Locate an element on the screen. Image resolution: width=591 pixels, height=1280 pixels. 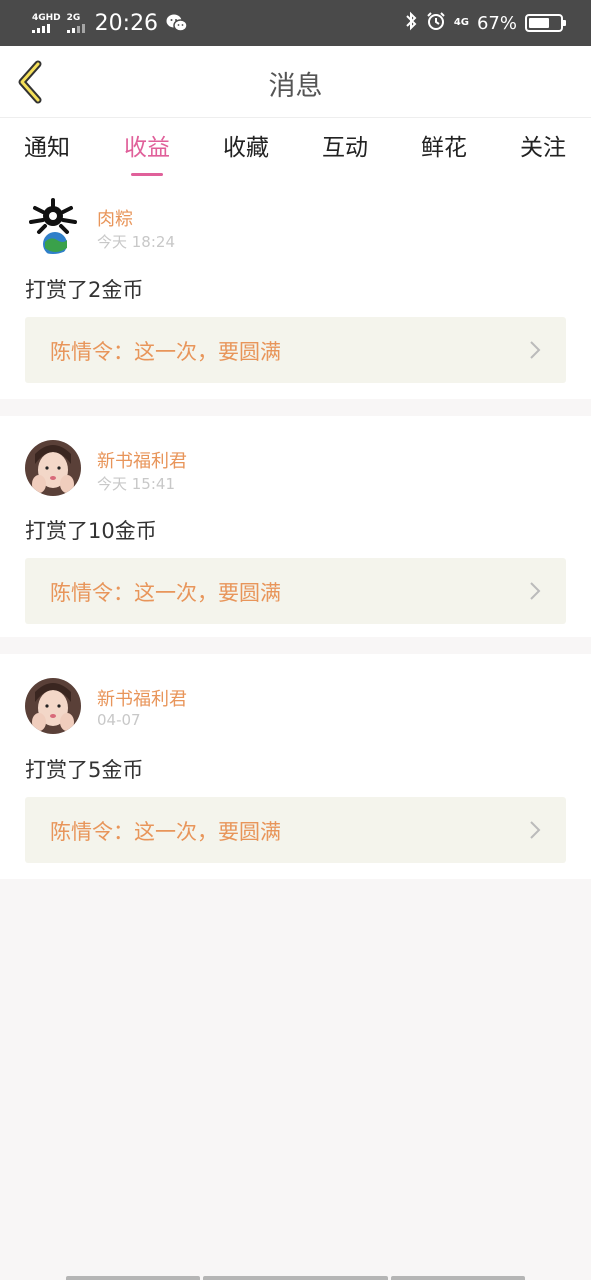
tab-notifications: 通知 is located at coordinates (47, 145).